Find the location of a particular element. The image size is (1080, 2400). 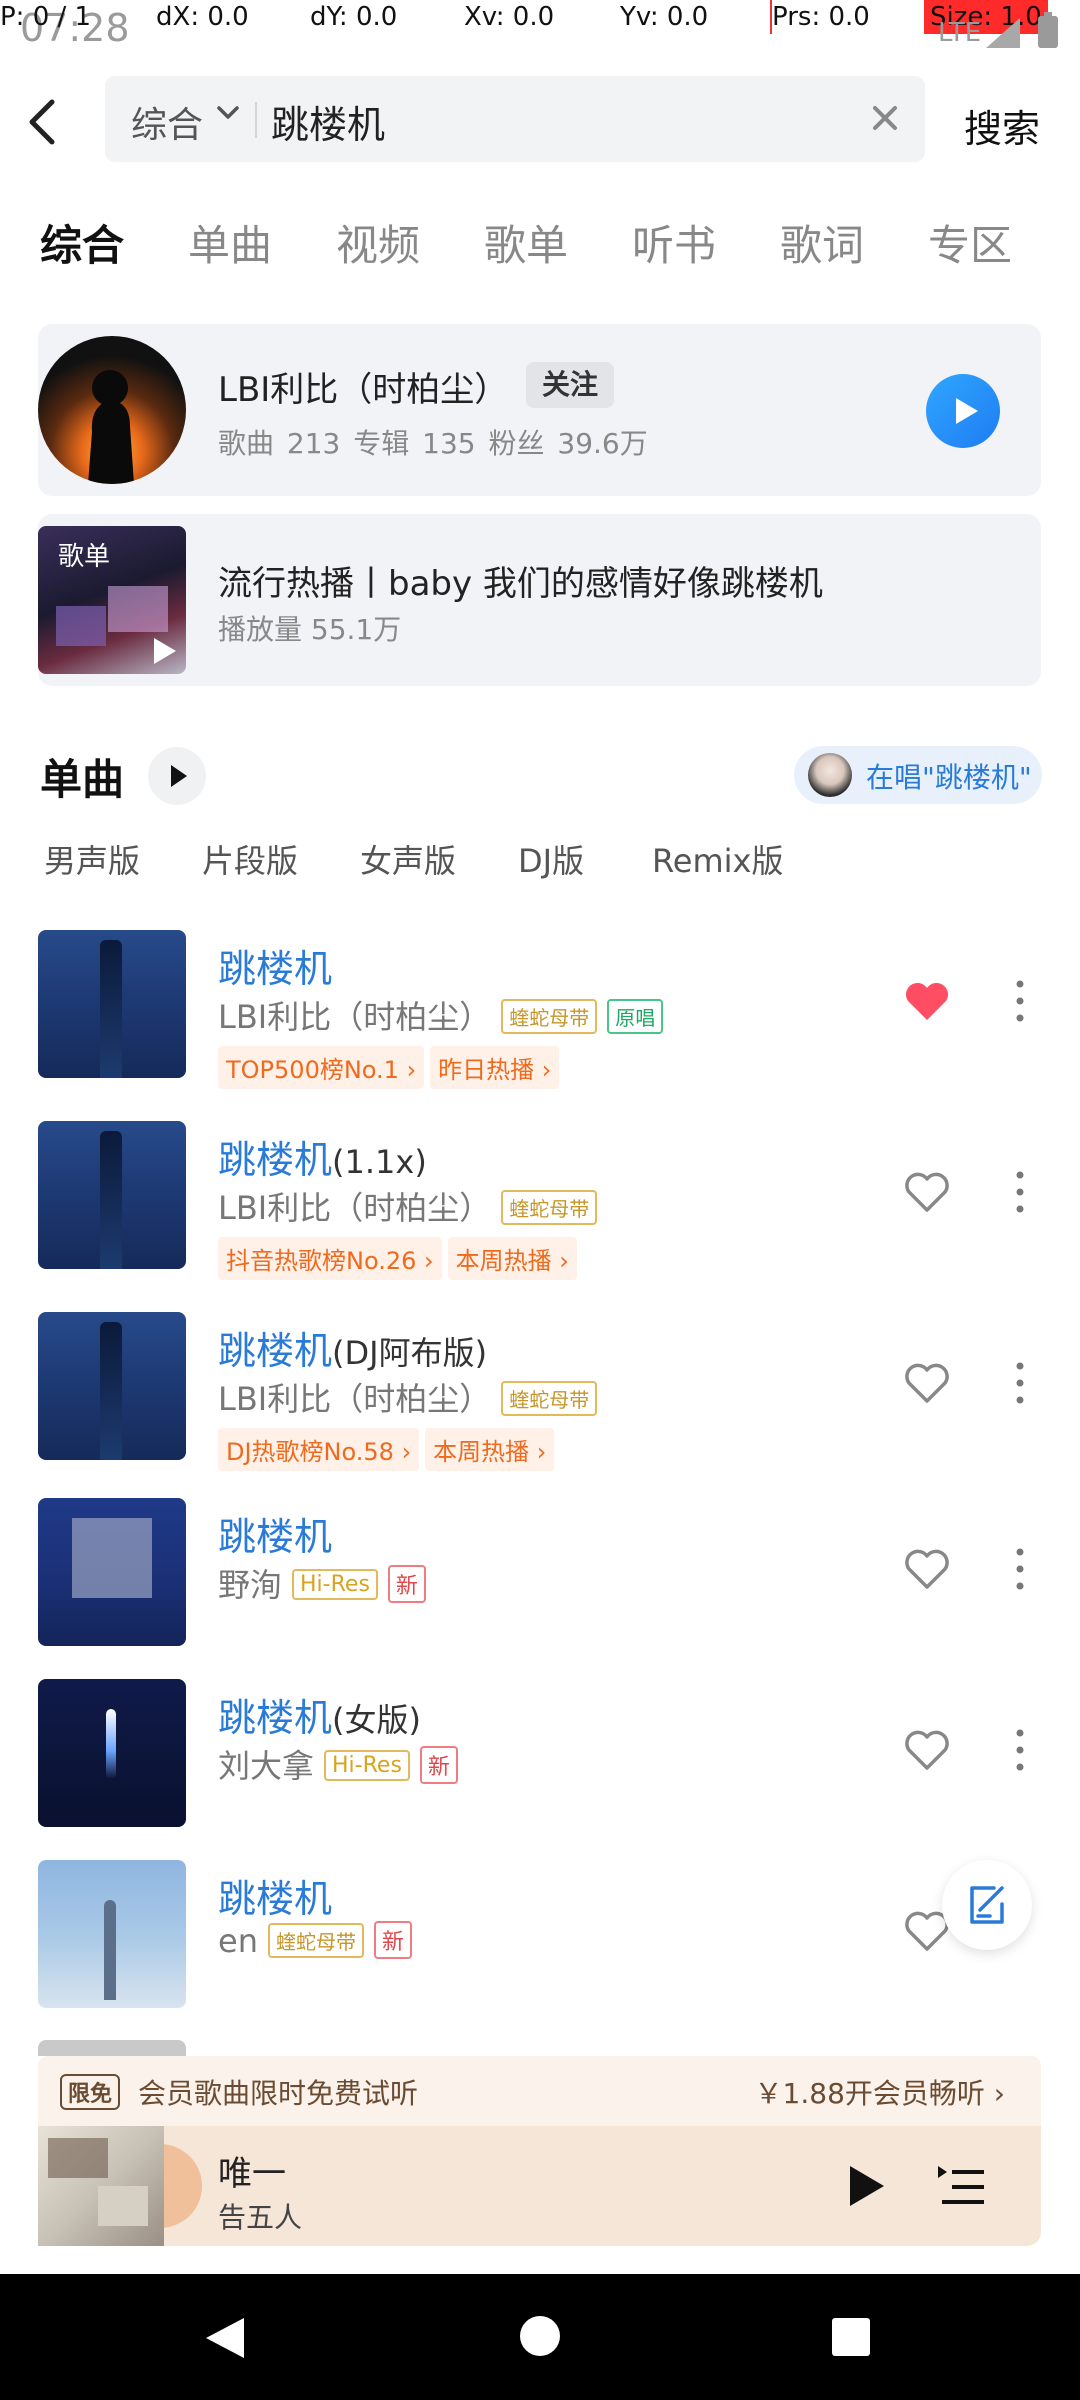

filter-remix: Remix版 is located at coordinates (718, 859).